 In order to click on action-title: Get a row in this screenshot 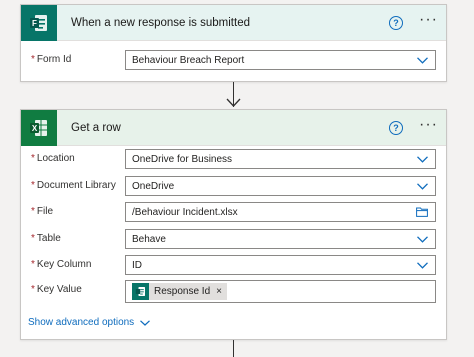, I will do `click(96, 127)`.